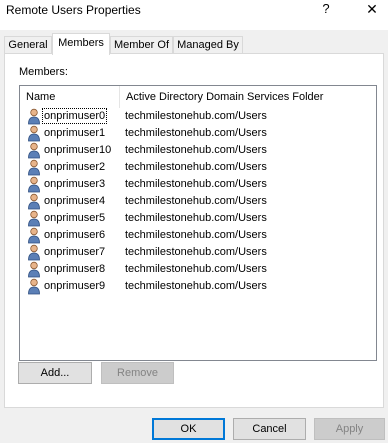 This screenshot has height=443, width=388. What do you see at coordinates (75, 269) in the screenshot?
I see `member-name: onprimuser8` at bounding box center [75, 269].